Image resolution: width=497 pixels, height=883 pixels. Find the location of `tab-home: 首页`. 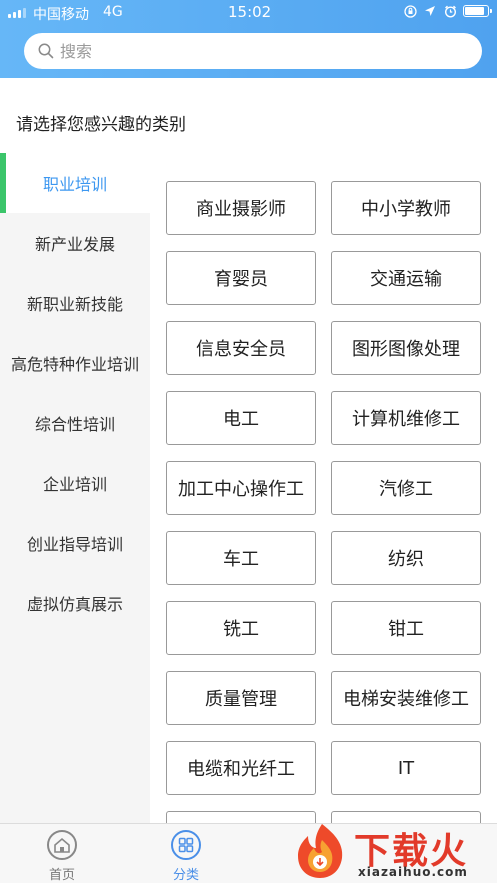

tab-home: 首页 is located at coordinates (62, 856).